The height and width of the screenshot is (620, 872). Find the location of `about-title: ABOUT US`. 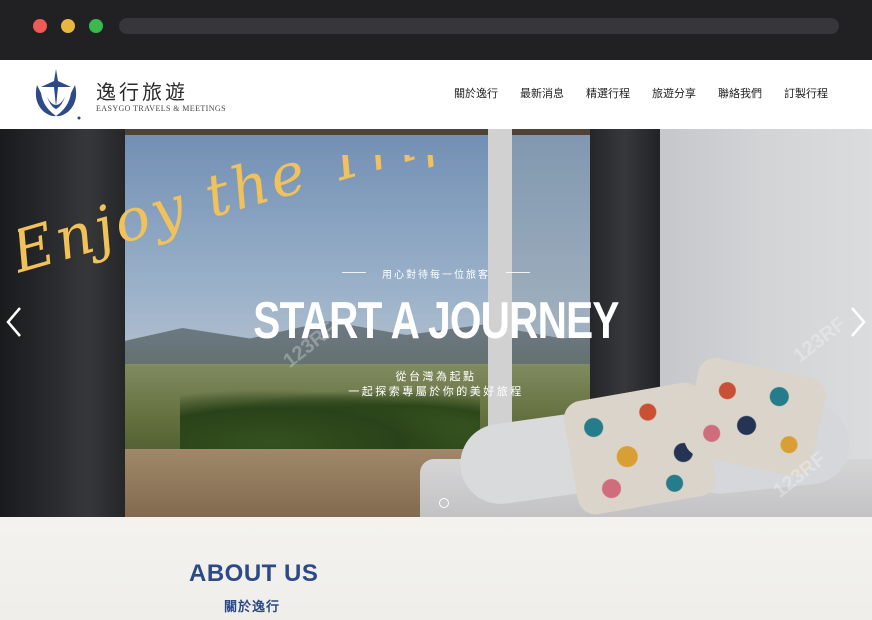

about-title: ABOUT US is located at coordinates (254, 573).